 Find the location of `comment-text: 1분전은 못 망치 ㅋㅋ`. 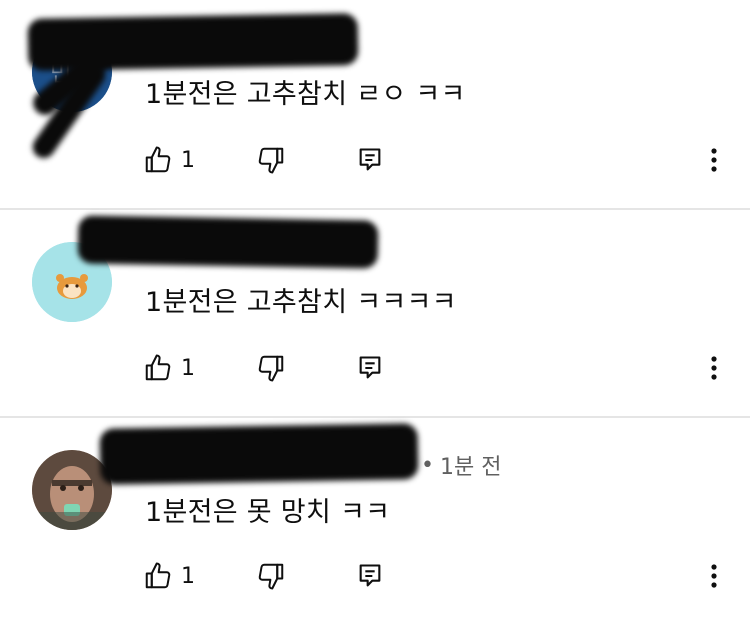

comment-text: 1분전은 못 망치 ㅋㅋ is located at coordinates (268, 512).